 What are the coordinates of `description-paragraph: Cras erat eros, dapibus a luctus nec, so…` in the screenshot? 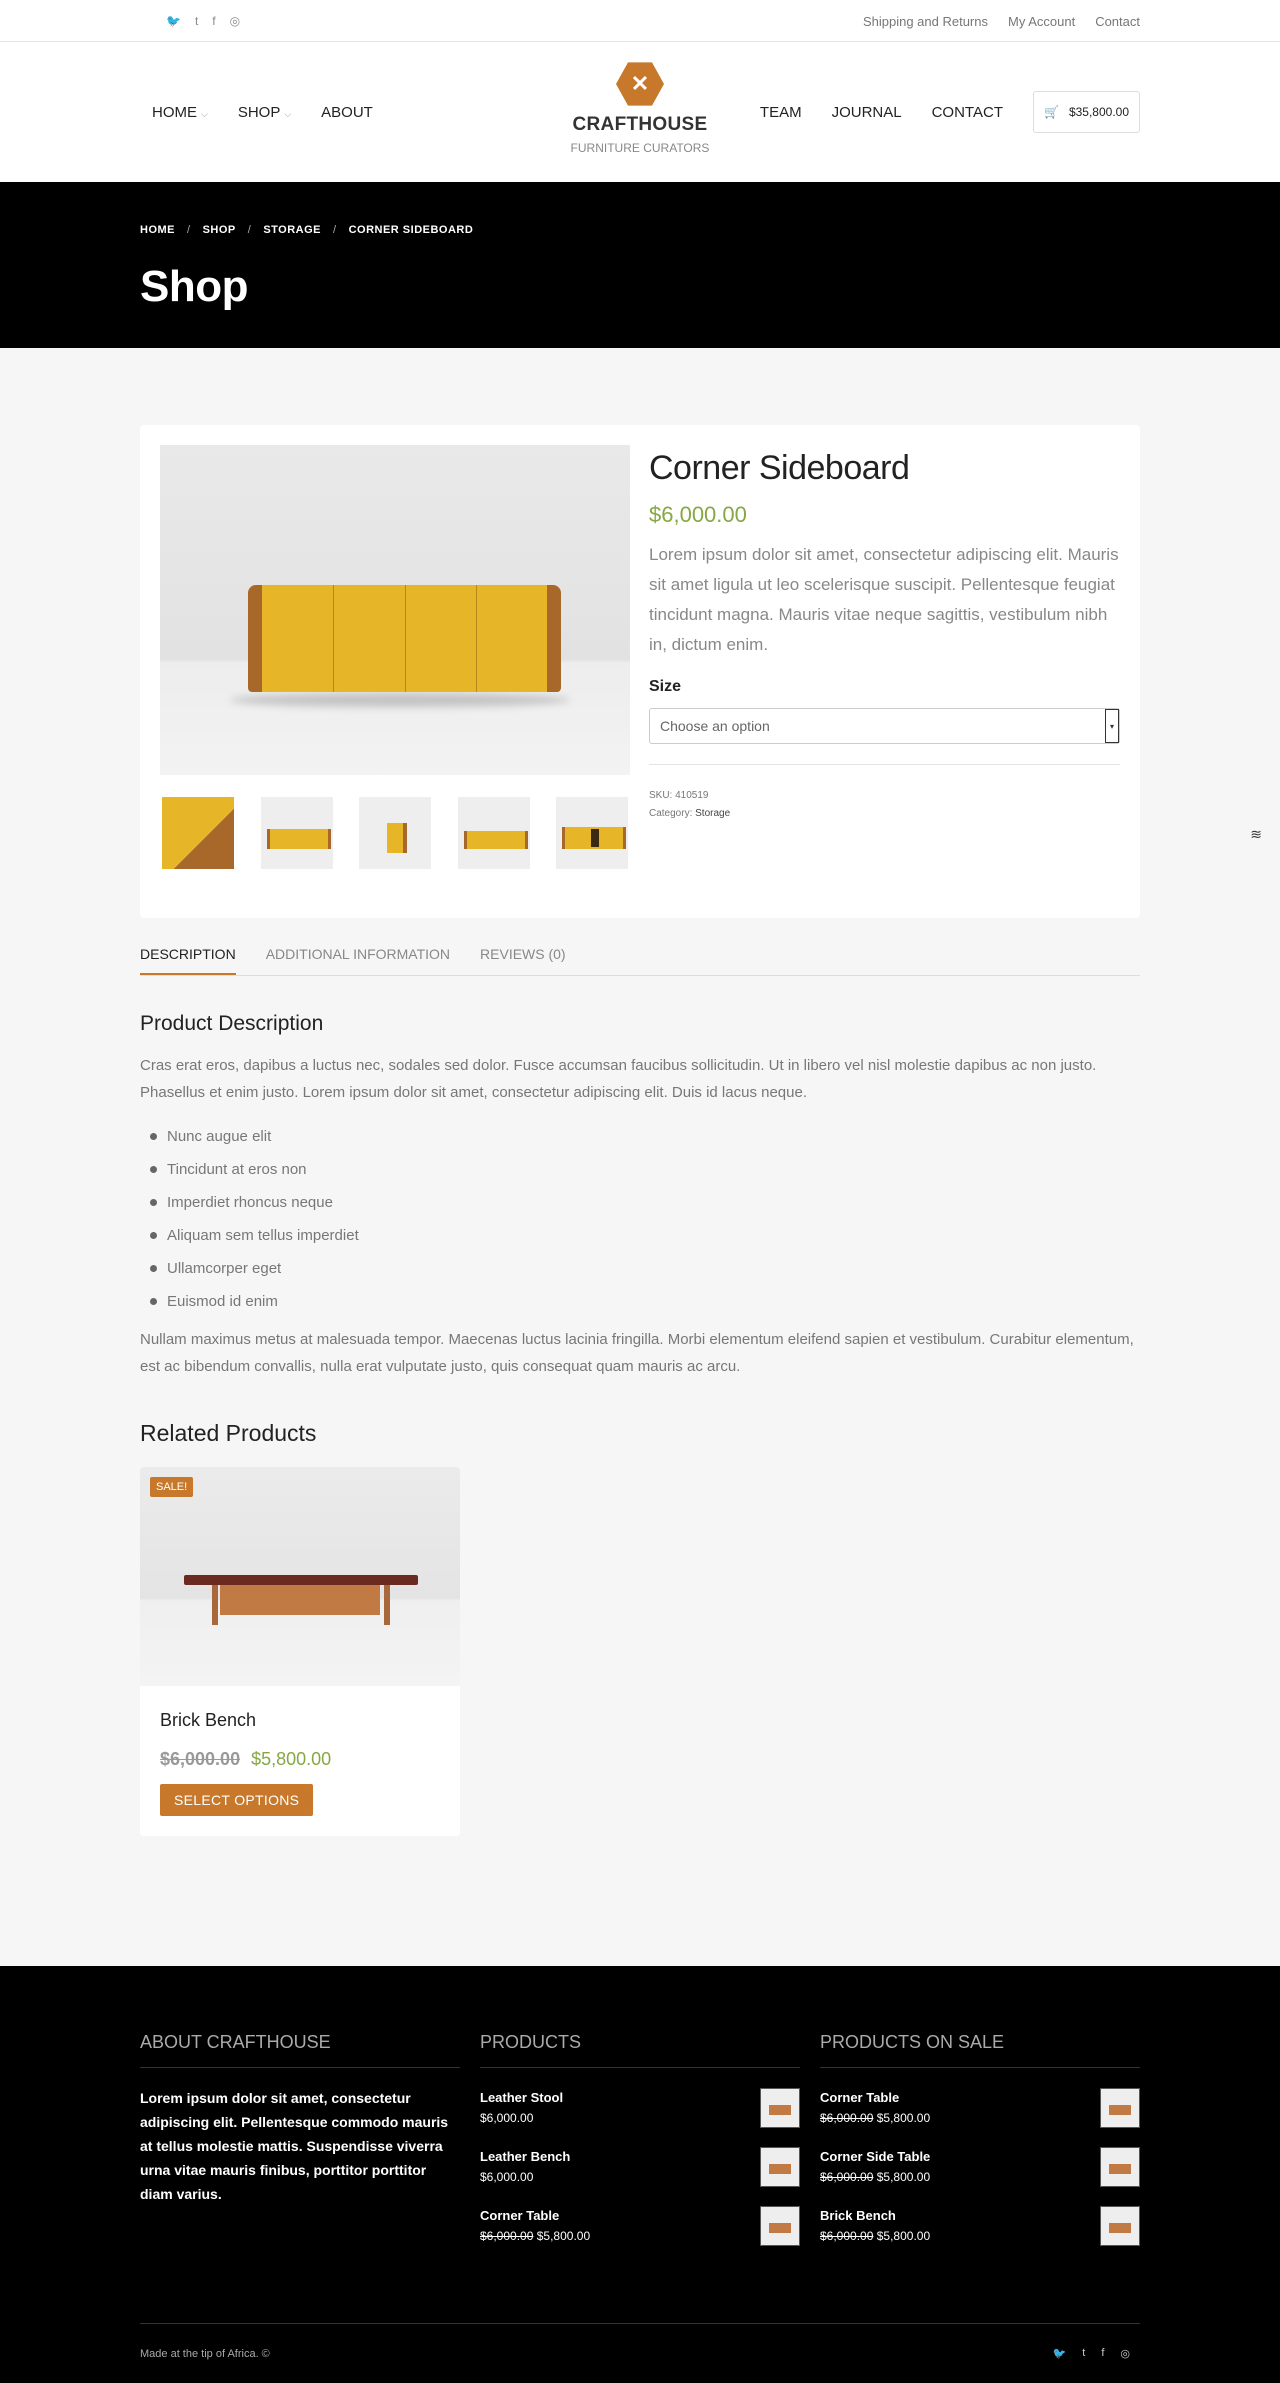 It's located at (618, 1079).